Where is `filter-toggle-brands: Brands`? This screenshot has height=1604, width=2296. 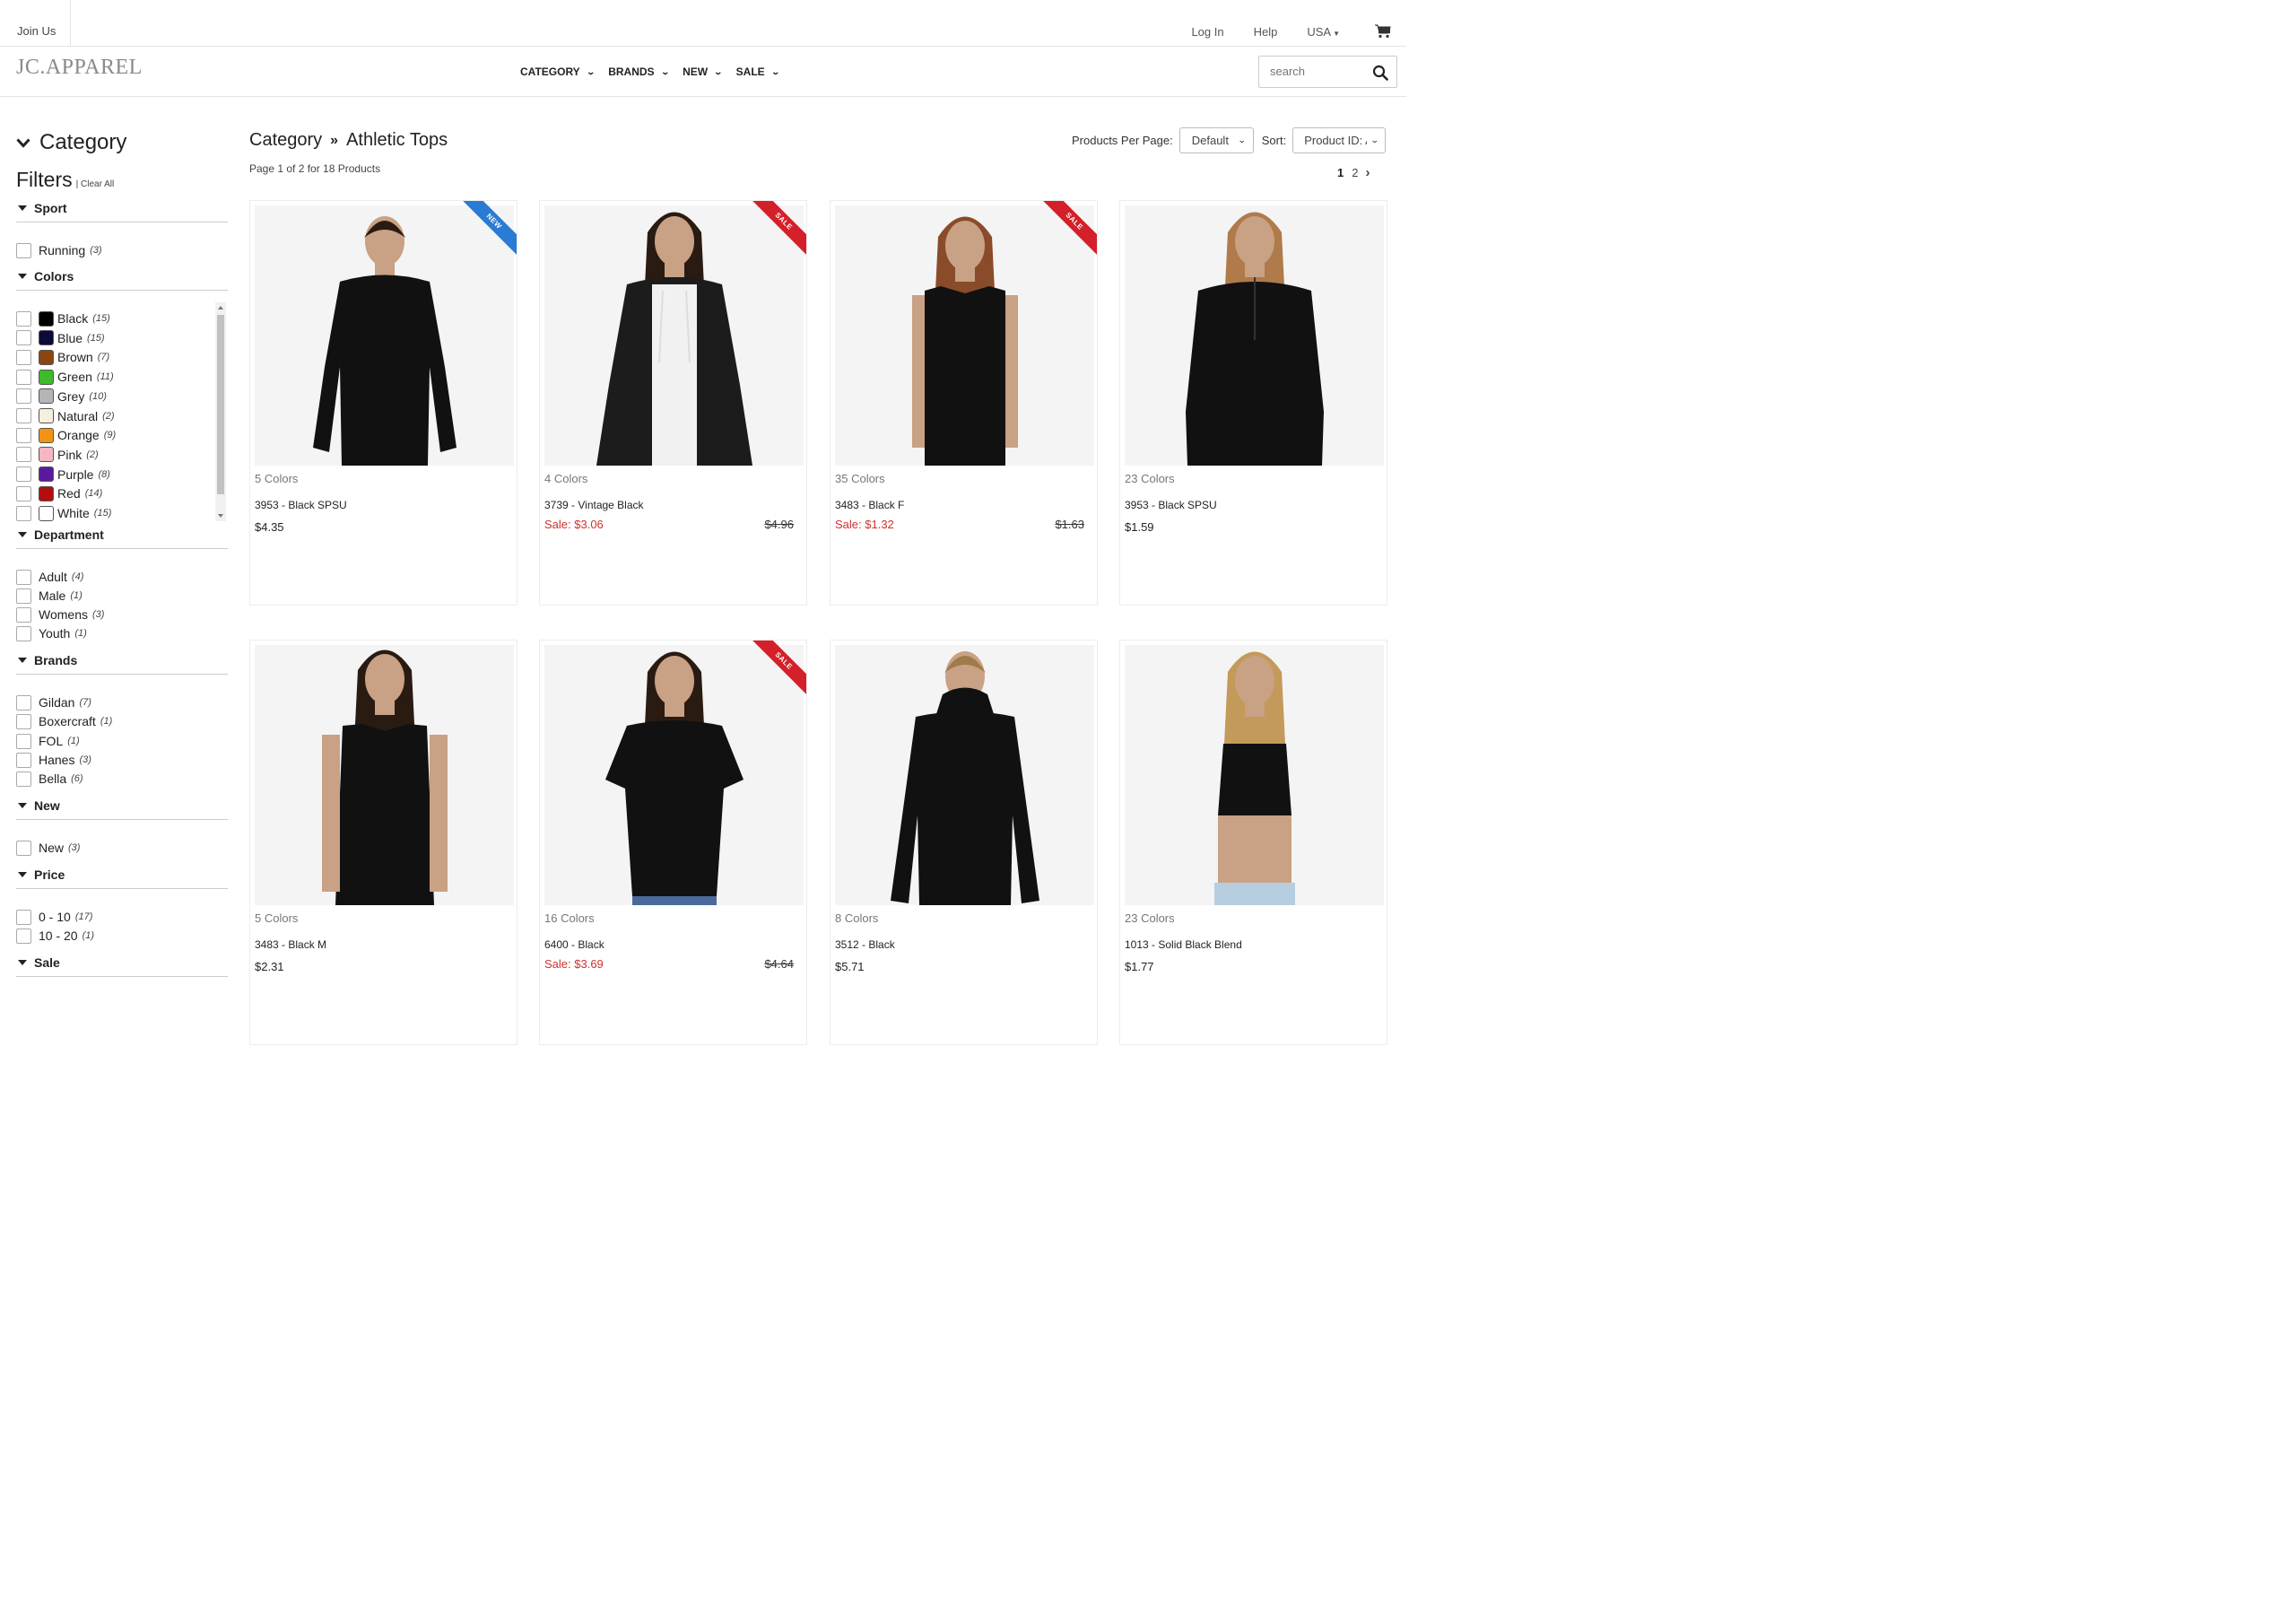 filter-toggle-brands: Brands is located at coordinates (122, 660).